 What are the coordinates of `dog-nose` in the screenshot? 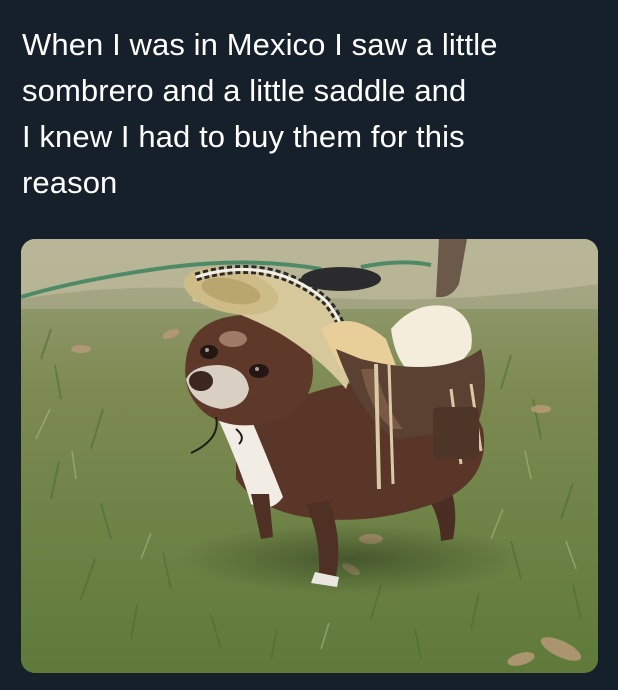 It's located at (201, 381).